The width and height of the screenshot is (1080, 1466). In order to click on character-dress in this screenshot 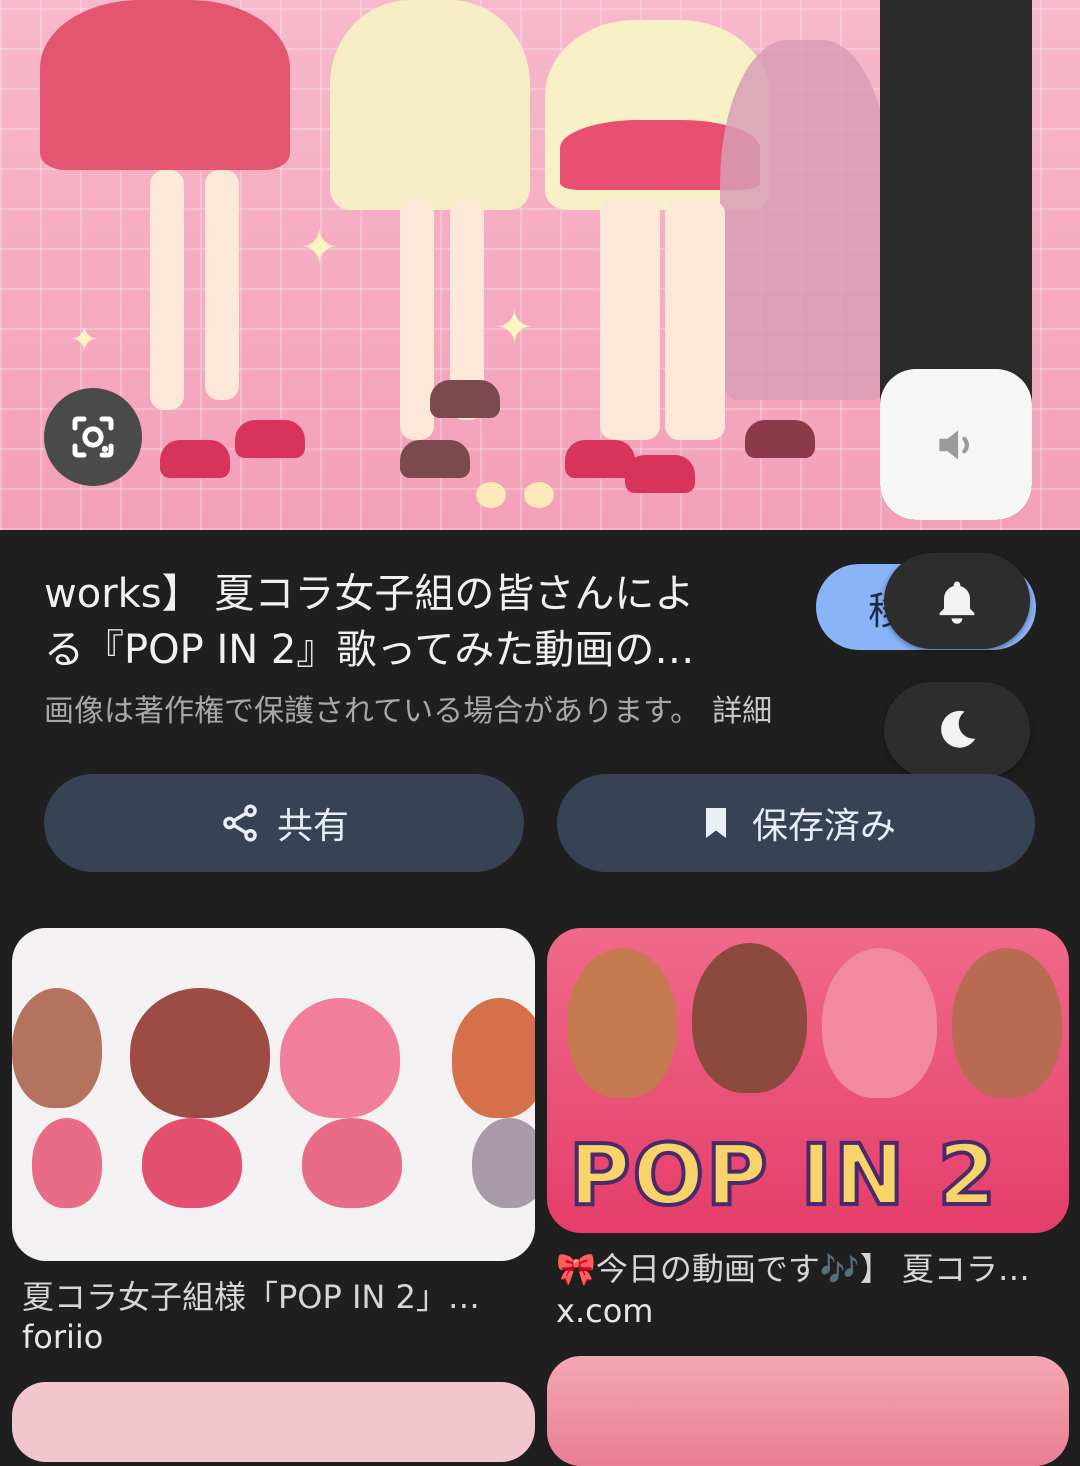, I will do `click(805, 220)`.